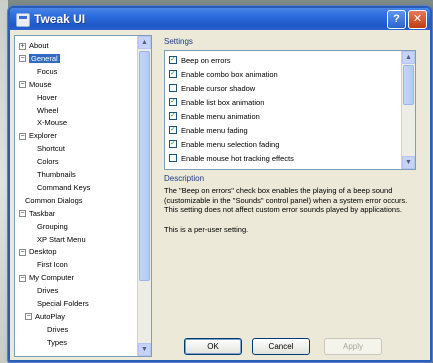 This screenshot has width=433, height=363. I want to click on tree-item-label: Common Dialogs, so click(54, 200).